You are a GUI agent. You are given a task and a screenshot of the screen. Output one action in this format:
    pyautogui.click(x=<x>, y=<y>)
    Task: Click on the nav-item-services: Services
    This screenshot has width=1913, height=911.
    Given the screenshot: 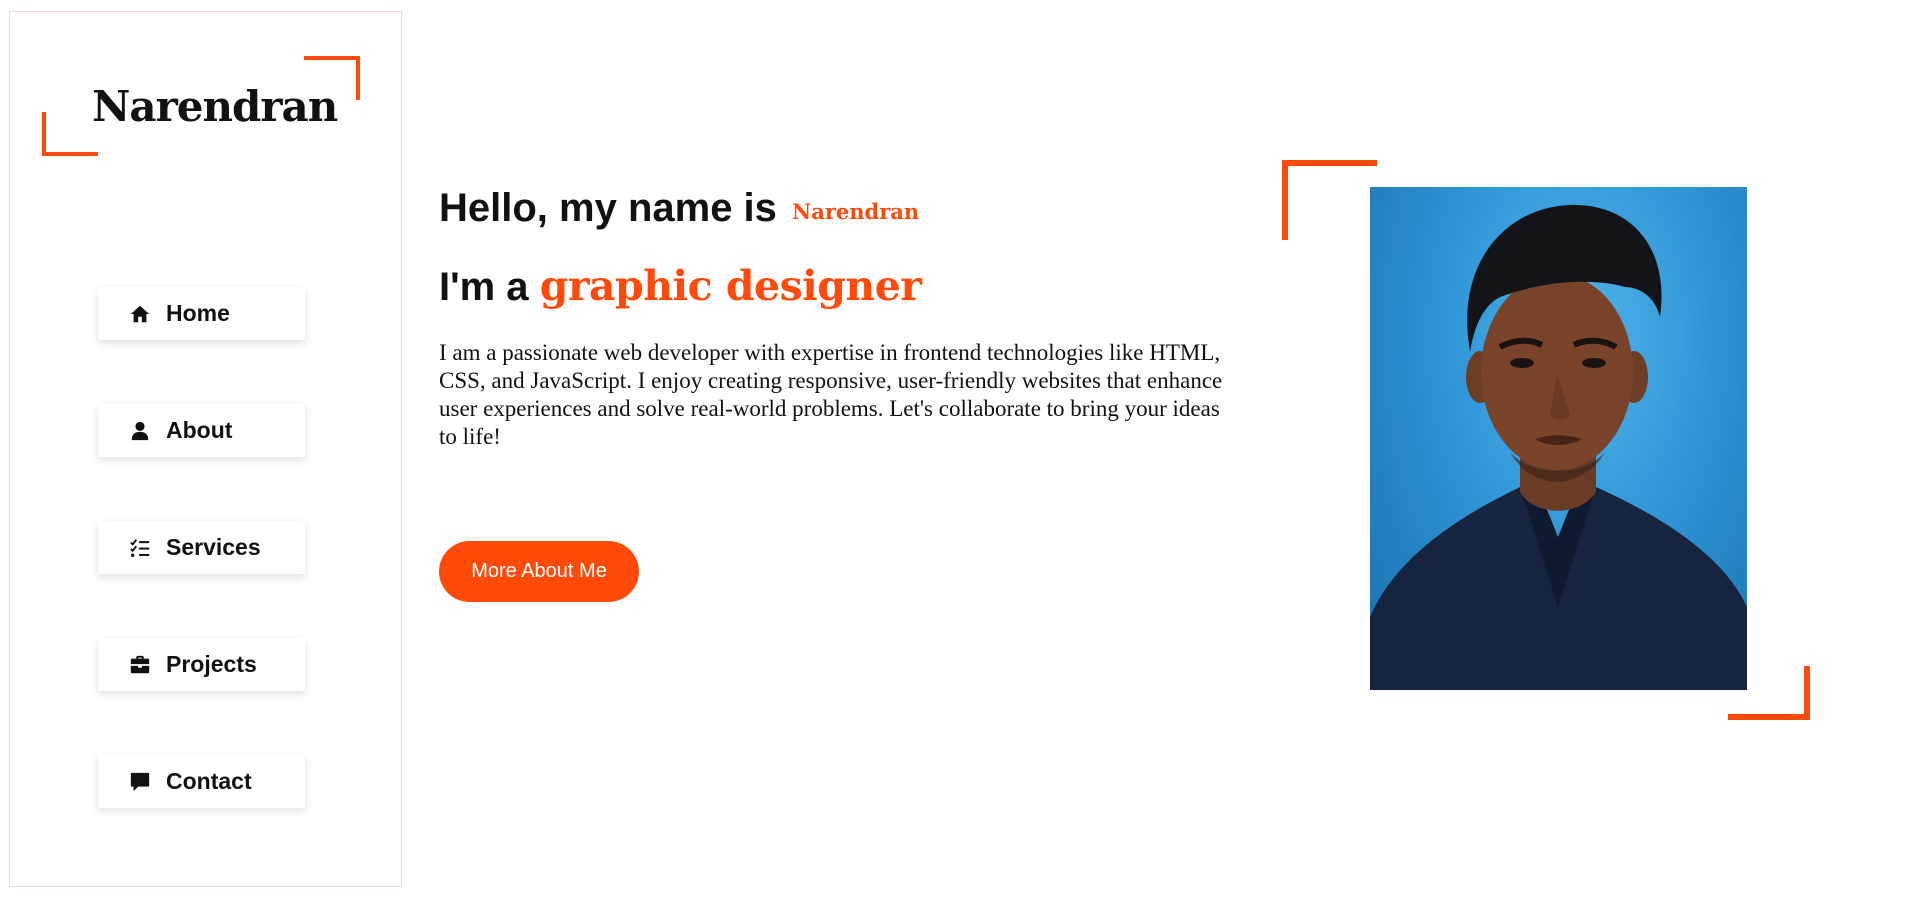 What is the action you would take?
    pyautogui.click(x=201, y=547)
    